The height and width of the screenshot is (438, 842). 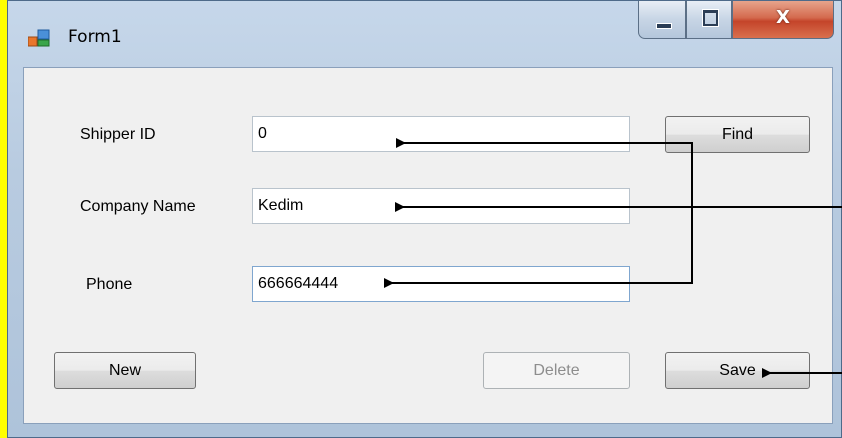 I want to click on close-icon: X, so click(x=783, y=17).